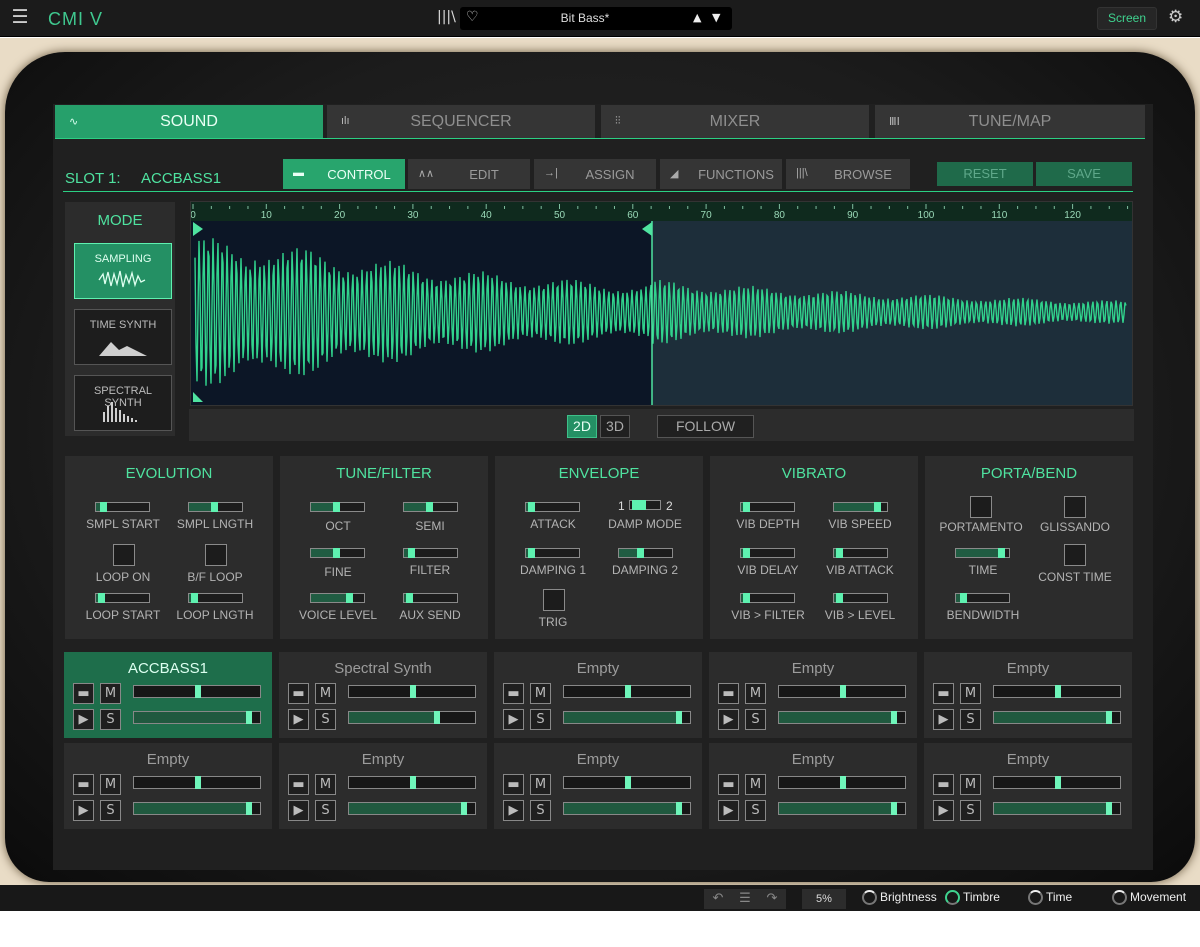 The height and width of the screenshot is (947, 1200). What do you see at coordinates (767, 507) in the screenshot?
I see `vib-depth-slider` at bounding box center [767, 507].